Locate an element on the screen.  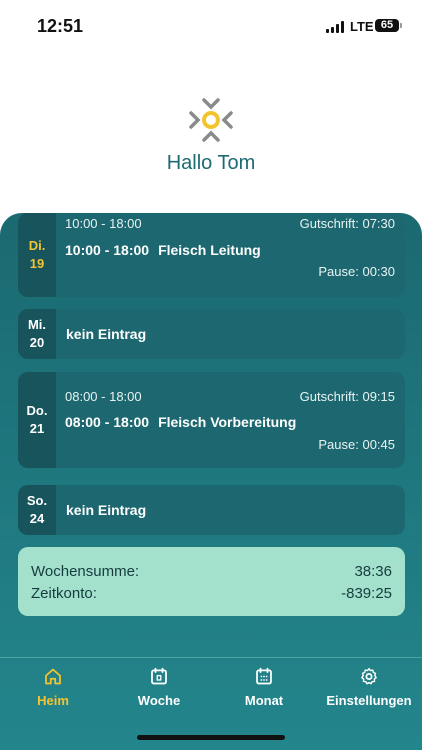
week-summary-card: Wochensumme: 38:36 Zeitkonto: -839:25 is located at coordinates (211, 581).